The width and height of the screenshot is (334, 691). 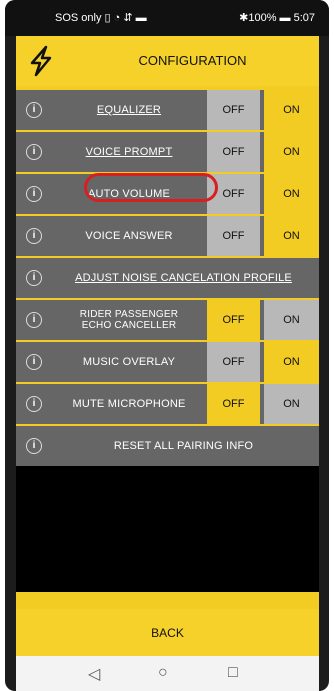 I want to click on setting-row-voice-answer: i VOICE ANSWER OFF ON, so click(x=167, y=236).